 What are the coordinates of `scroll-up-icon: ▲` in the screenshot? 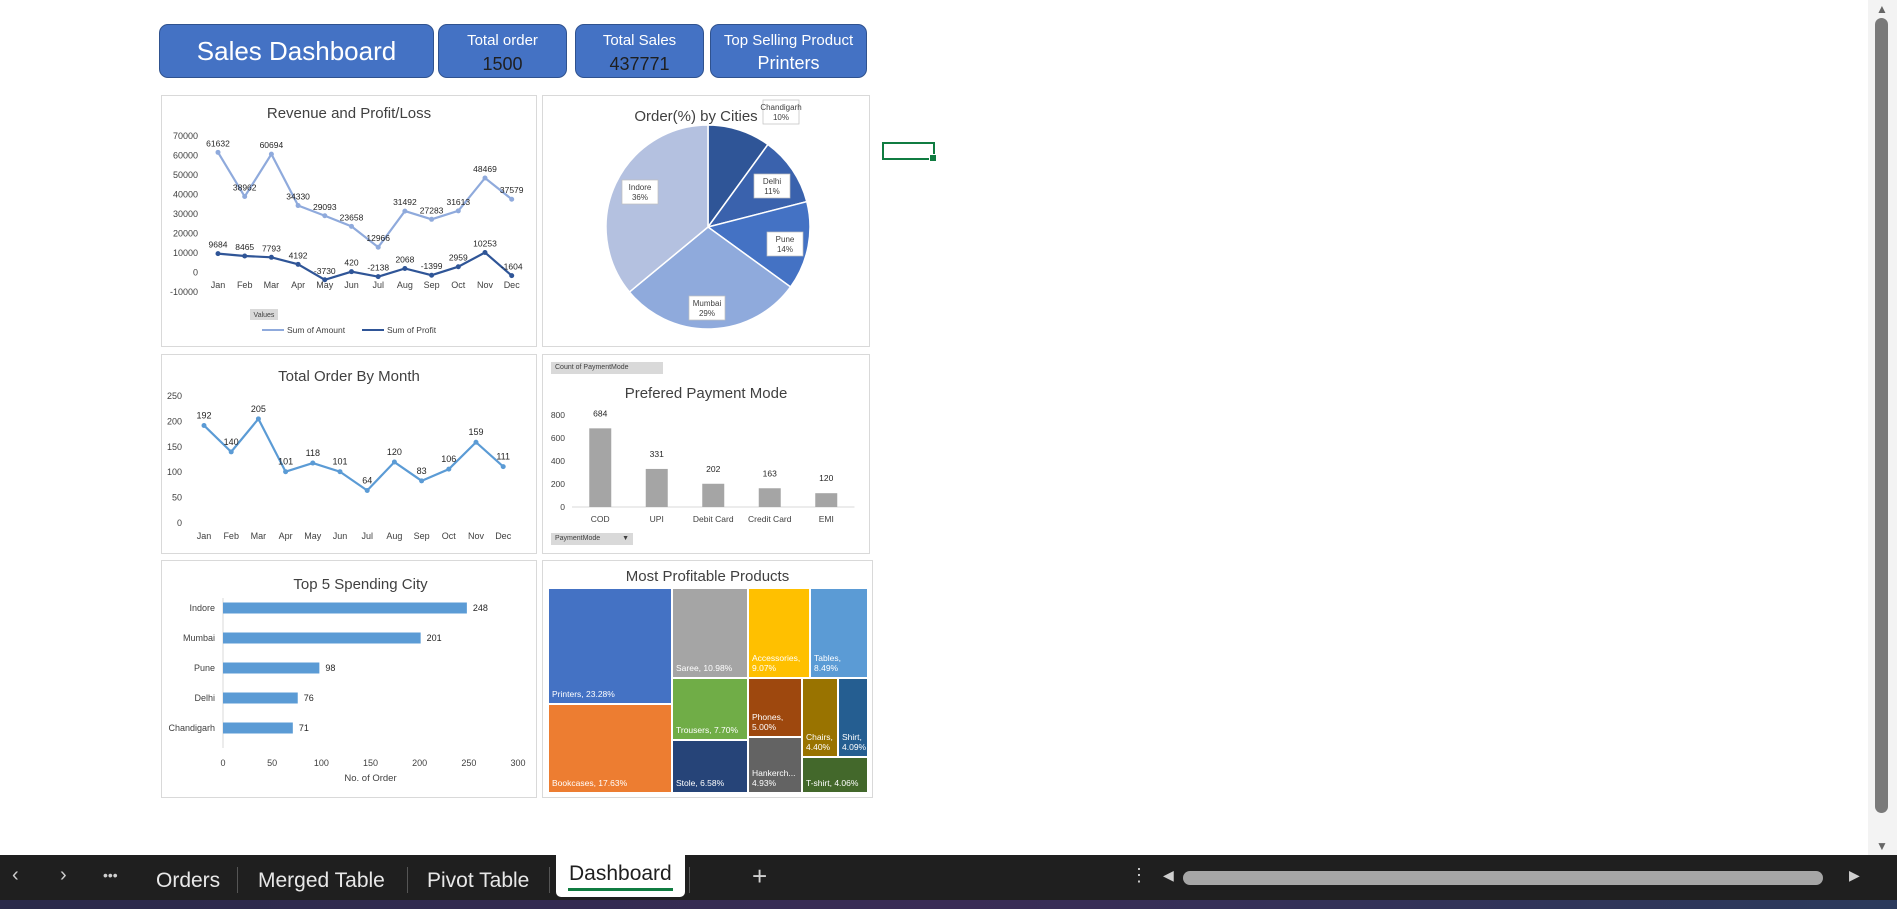 It's located at (1882, 9).